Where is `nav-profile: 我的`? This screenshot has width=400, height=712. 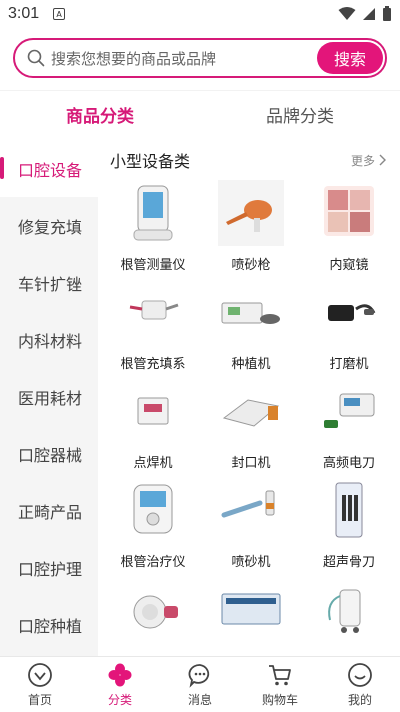
nav-profile: 我的 is located at coordinates (360, 684).